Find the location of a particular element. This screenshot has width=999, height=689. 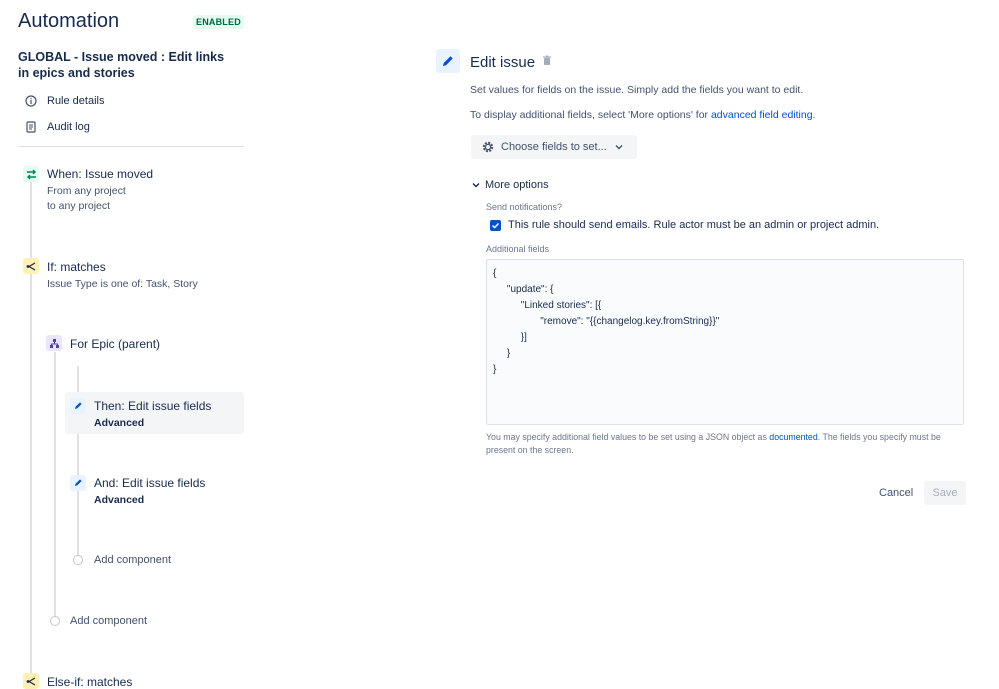

panel-title: Edit issue is located at coordinates (503, 62).